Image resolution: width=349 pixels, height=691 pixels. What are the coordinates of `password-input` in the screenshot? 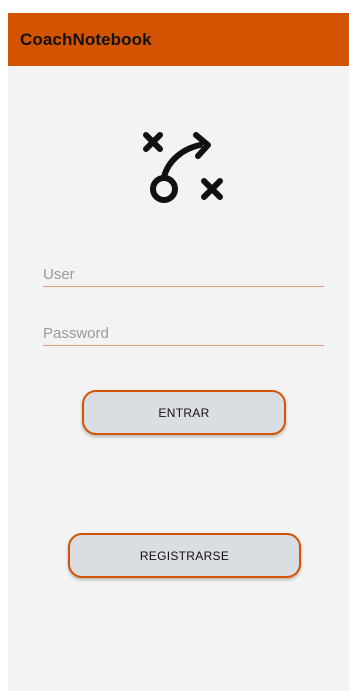 It's located at (183, 333).